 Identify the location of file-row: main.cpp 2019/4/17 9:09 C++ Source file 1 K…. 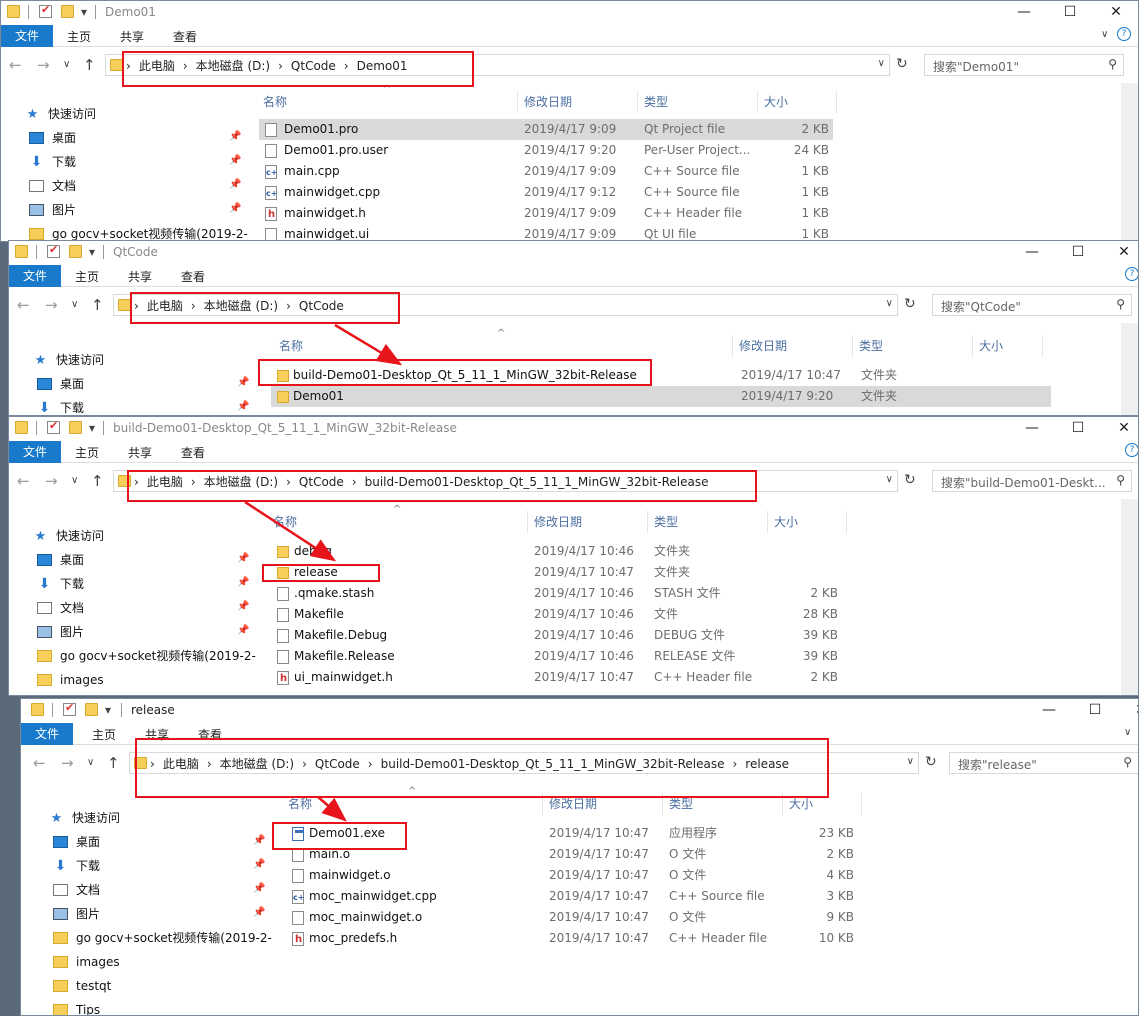
(546, 172).